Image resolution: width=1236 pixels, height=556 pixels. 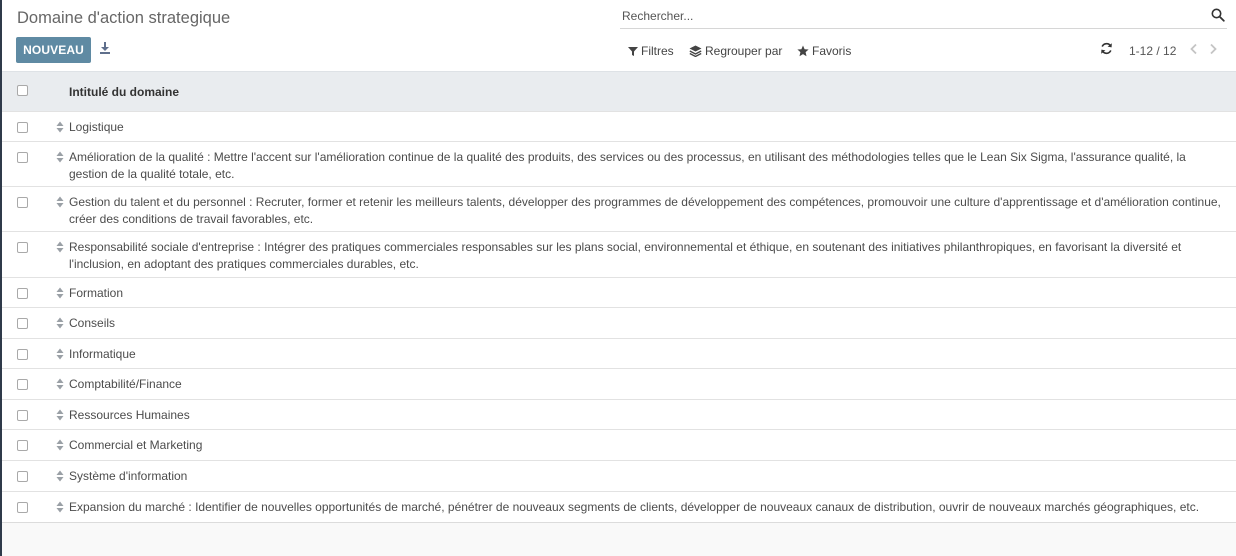 What do you see at coordinates (744, 51) in the screenshot?
I see `group-by-label: Regrouper par` at bounding box center [744, 51].